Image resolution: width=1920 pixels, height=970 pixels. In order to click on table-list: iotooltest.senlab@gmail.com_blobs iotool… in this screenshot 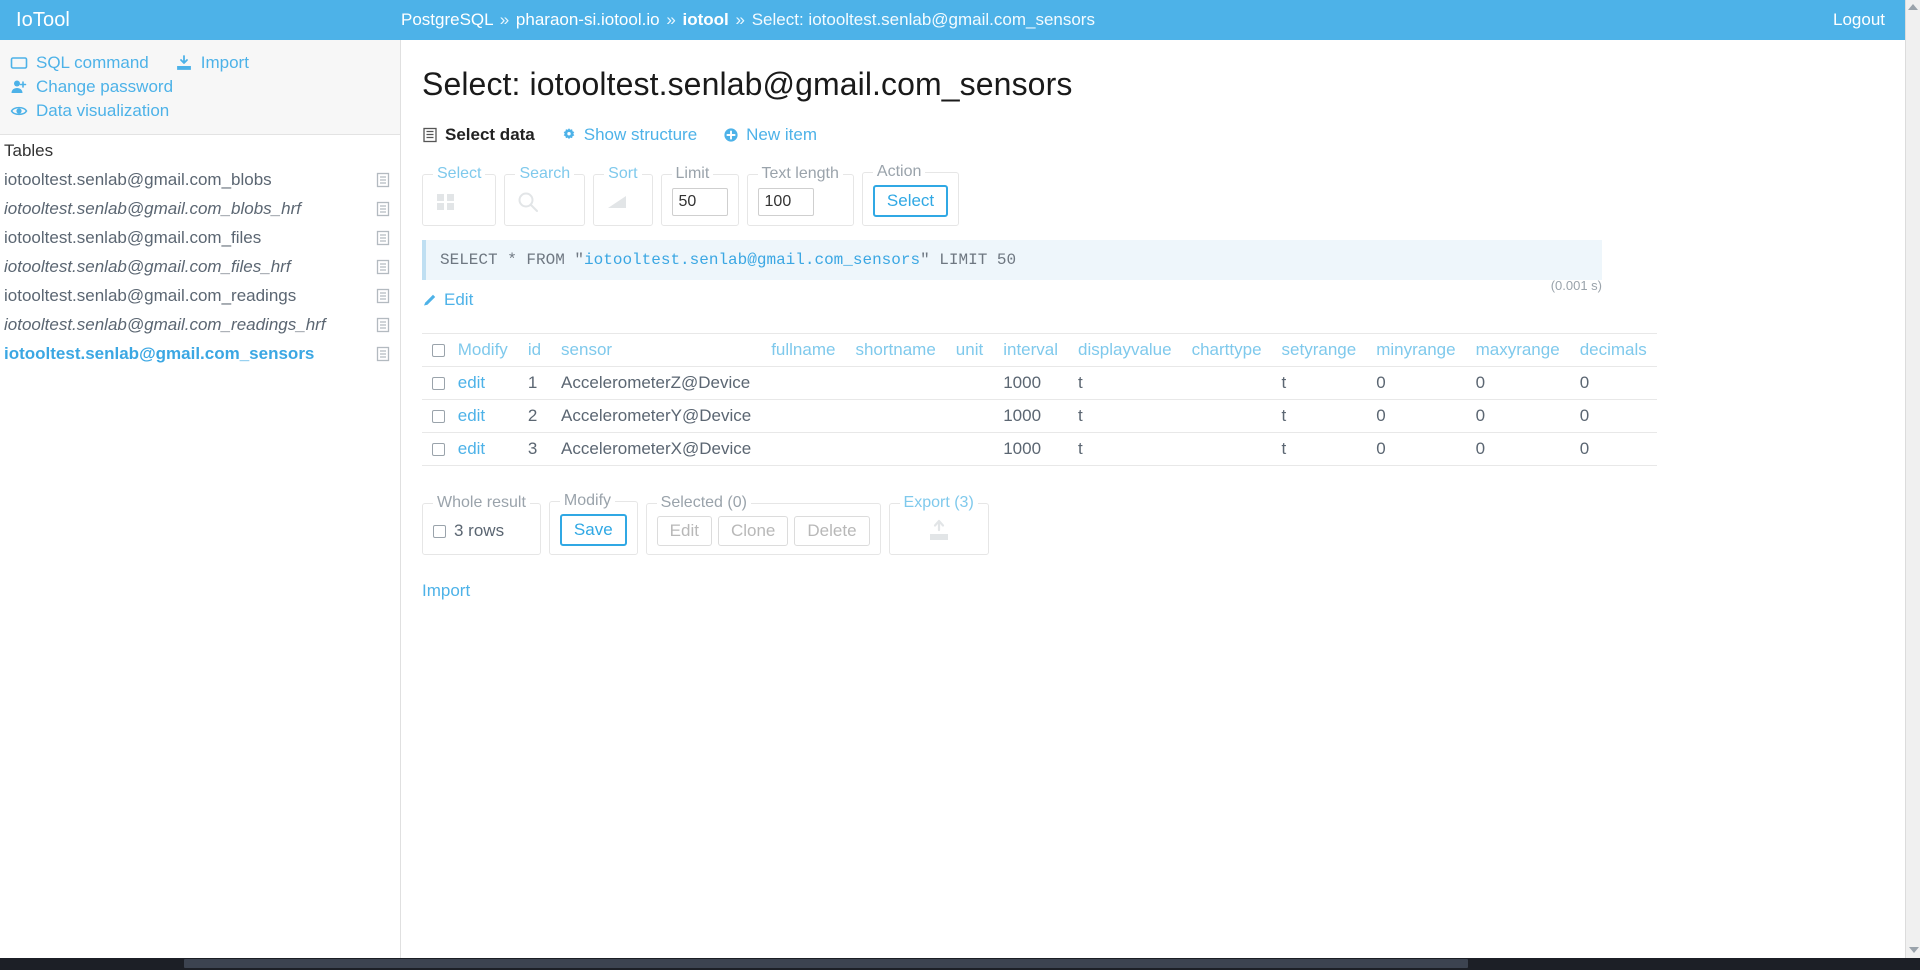, I will do `click(200, 266)`.